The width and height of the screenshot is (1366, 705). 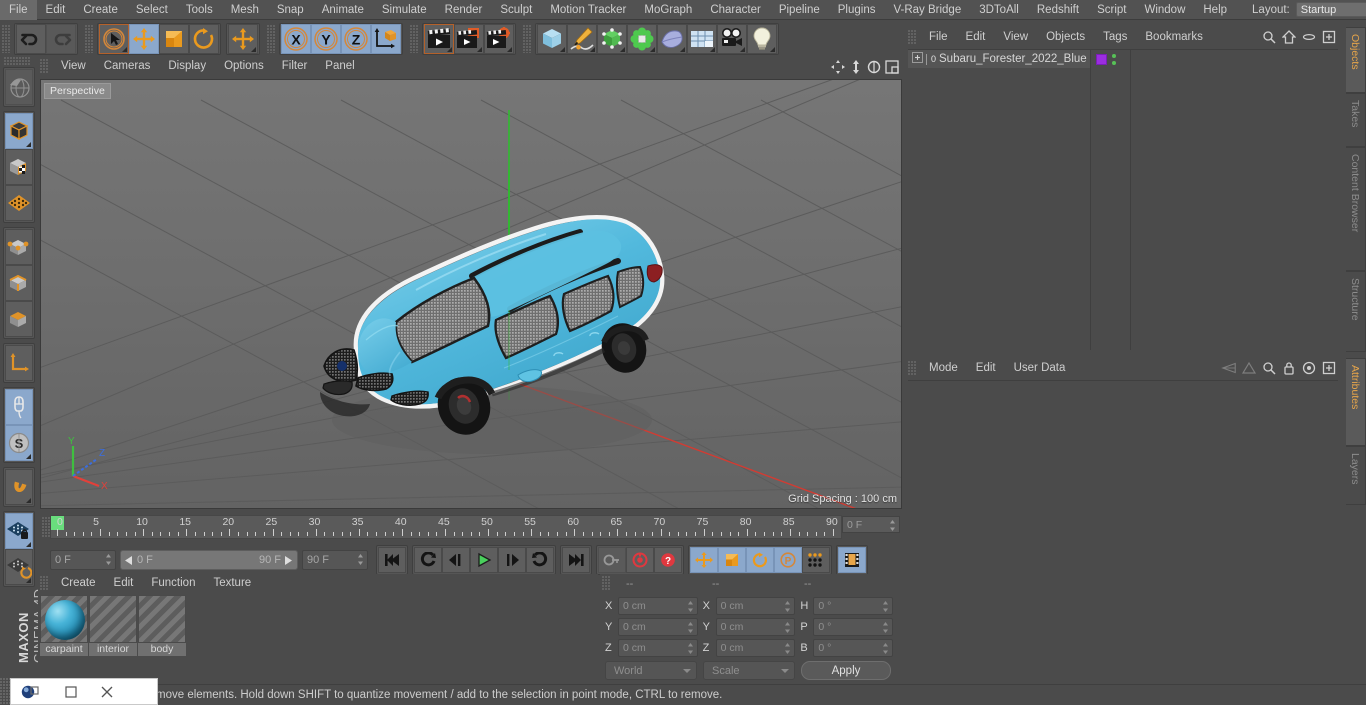 What do you see at coordinates (61, 38) in the screenshot?
I see `redo-button` at bounding box center [61, 38].